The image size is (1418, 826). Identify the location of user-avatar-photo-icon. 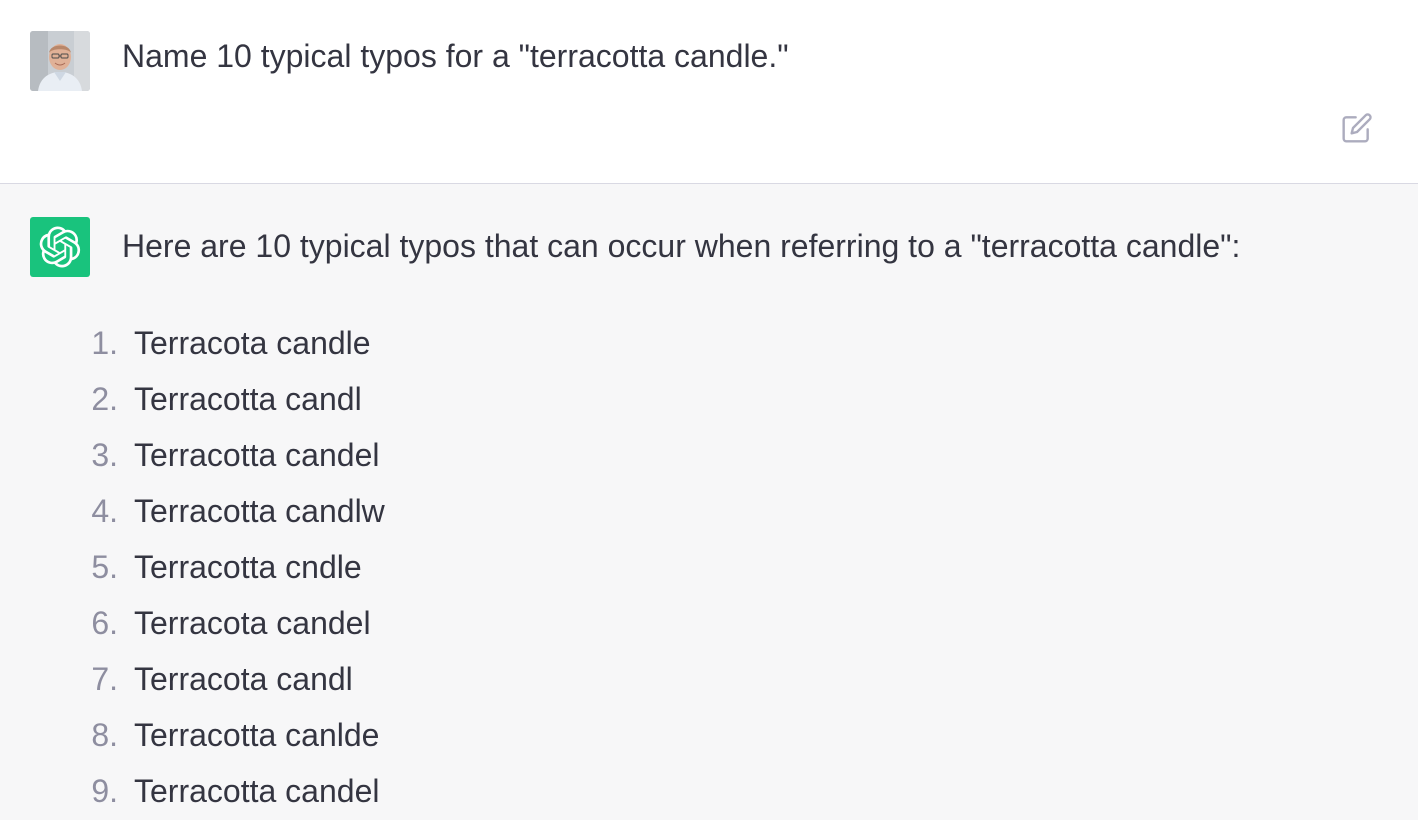
(60, 61).